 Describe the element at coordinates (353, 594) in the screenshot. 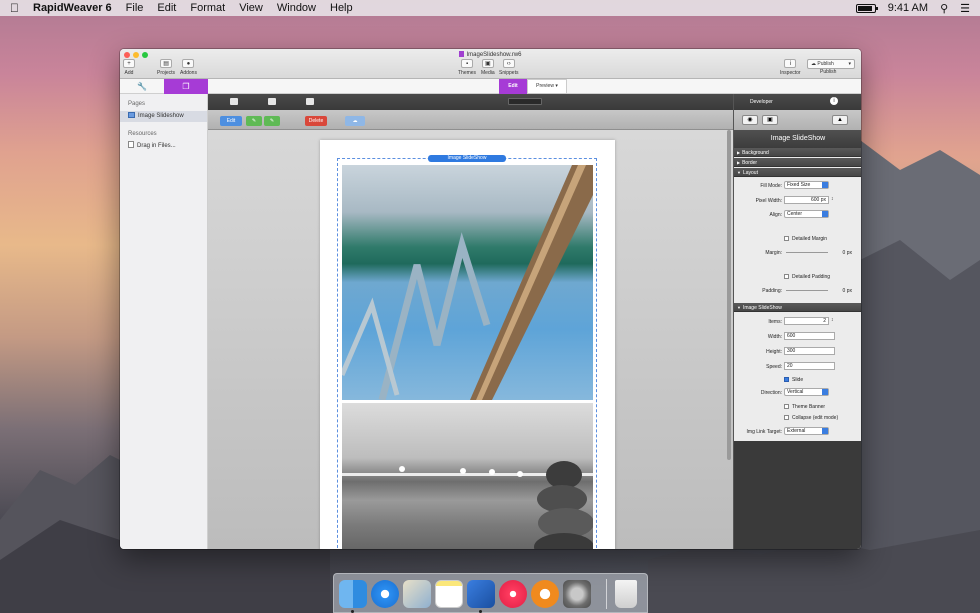

I see `finder-icon` at that location.